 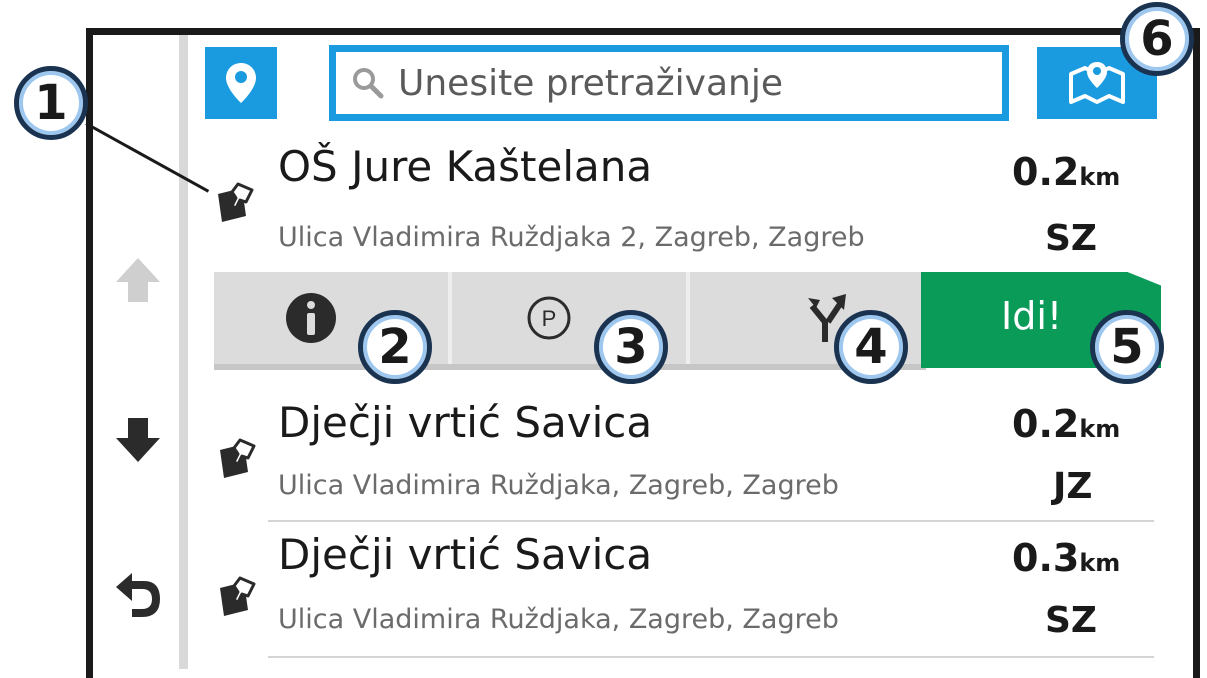 What do you see at coordinates (1066, 558) in the screenshot?
I see `result-distance: 0.3km` at bounding box center [1066, 558].